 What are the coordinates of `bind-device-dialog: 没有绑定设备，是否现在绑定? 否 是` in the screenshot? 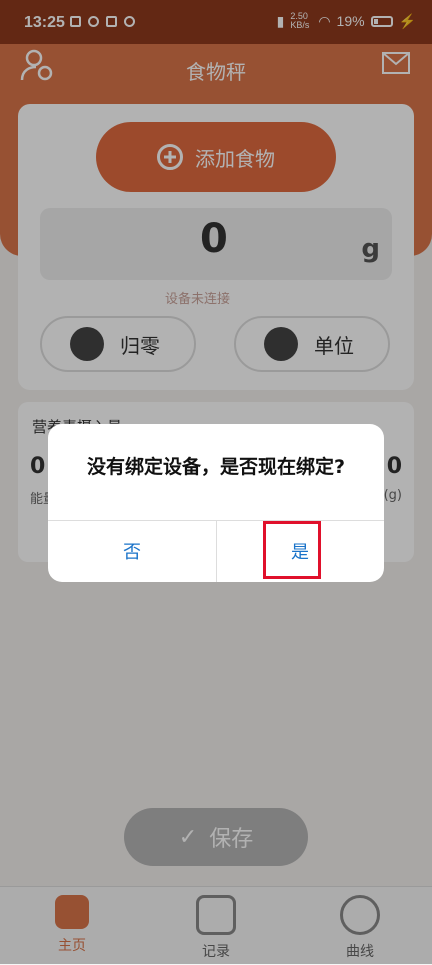 It's located at (216, 503).